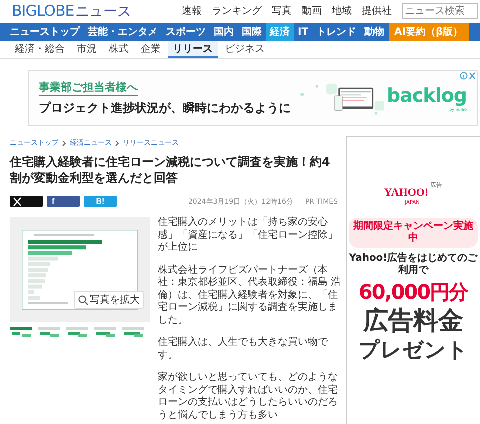  Describe the element at coordinates (414, 321) in the screenshot. I see `ad-headline: 広告料金` at that location.